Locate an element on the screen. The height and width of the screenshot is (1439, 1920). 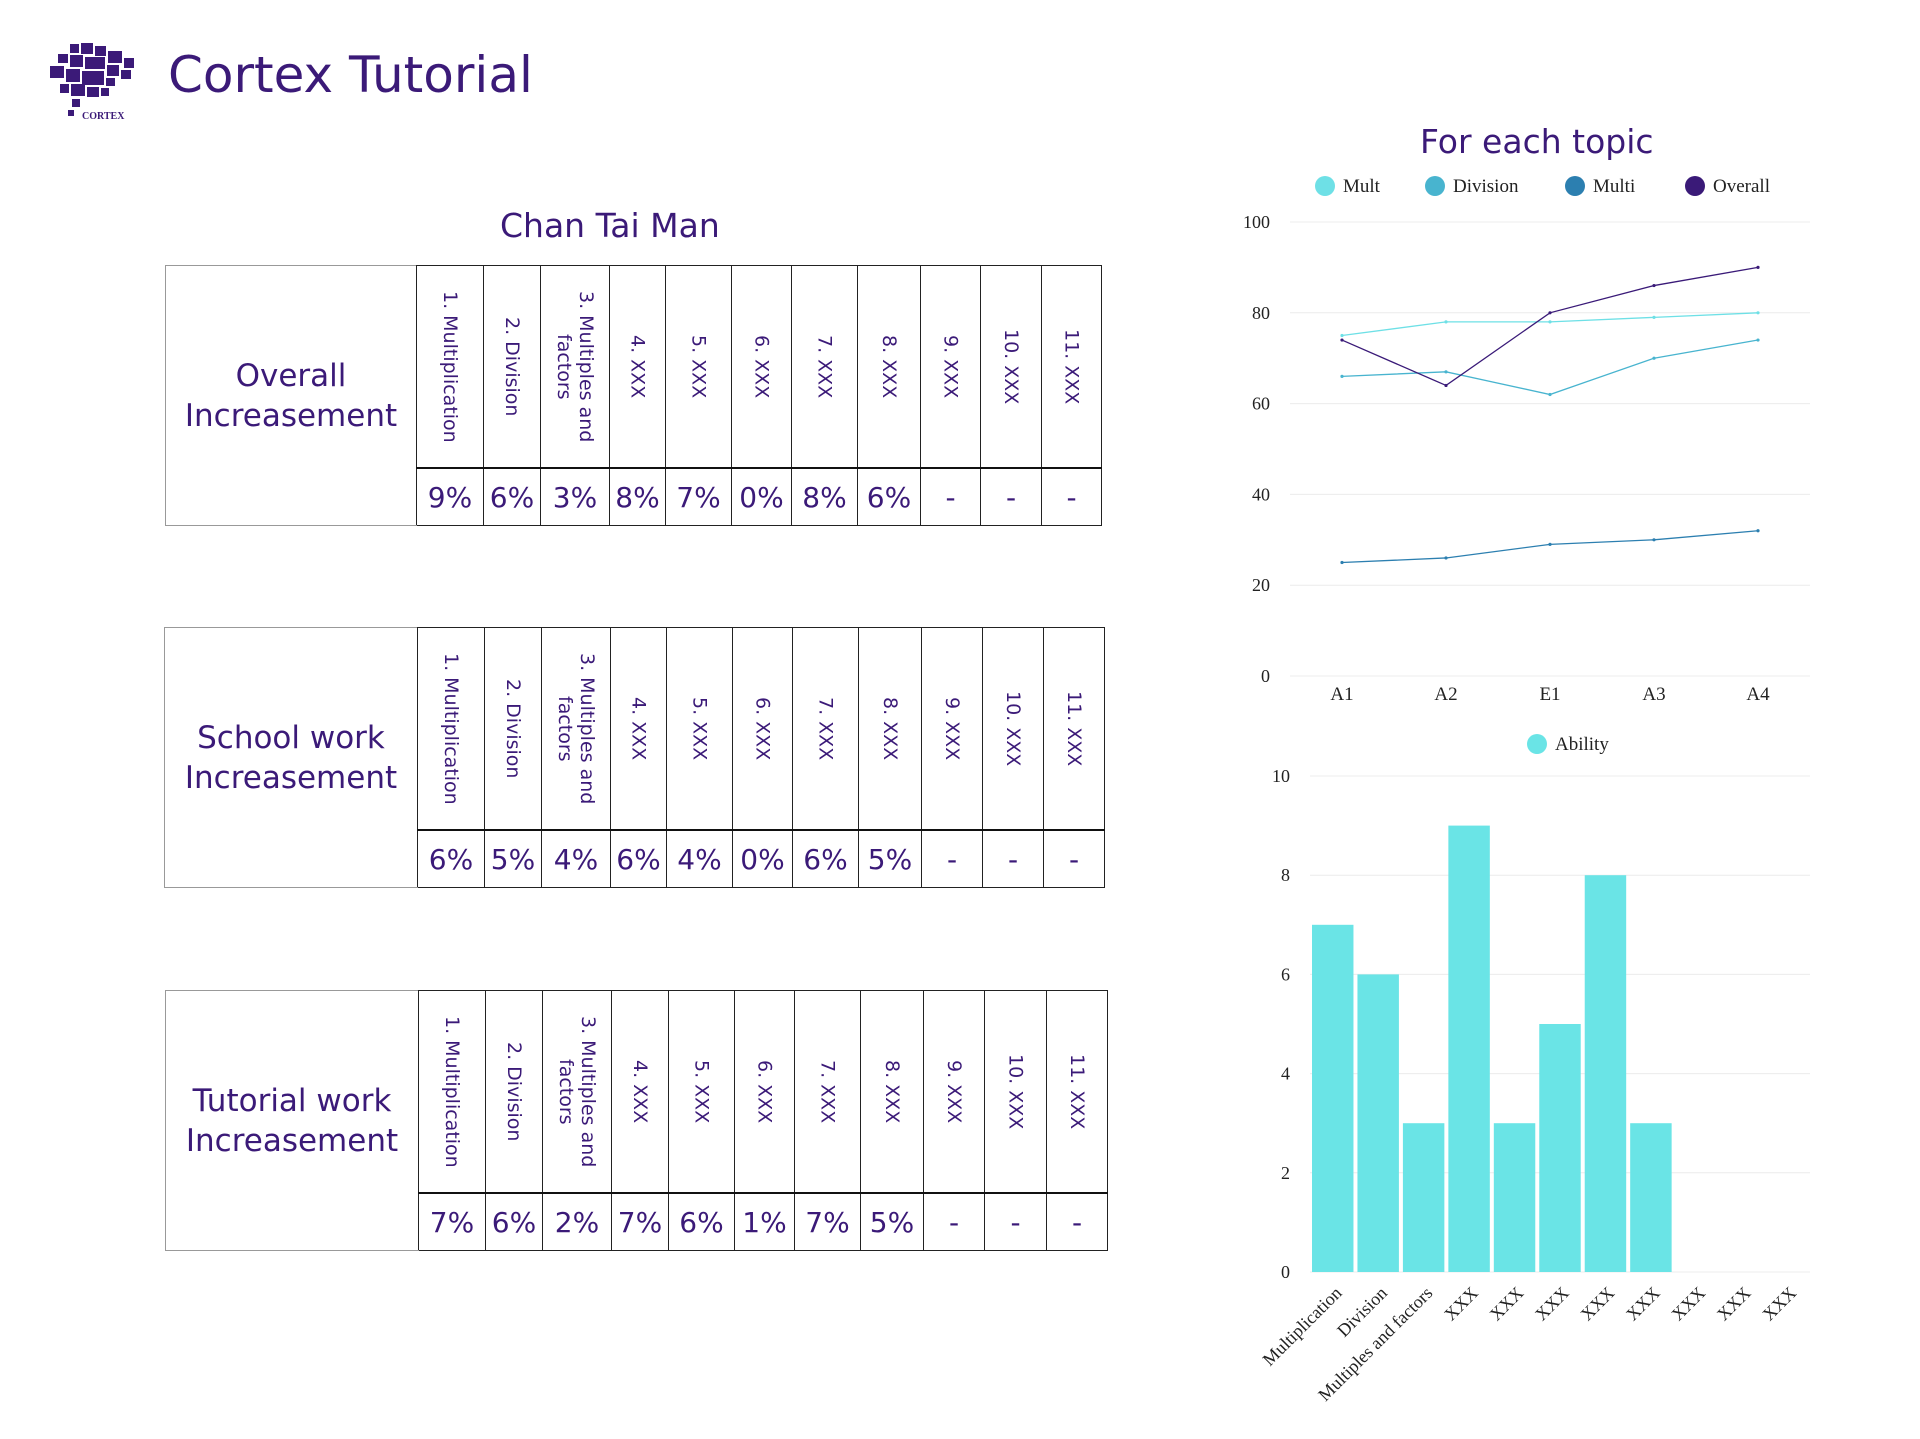
y-tick-label: 60 is located at coordinates (1261, 404).